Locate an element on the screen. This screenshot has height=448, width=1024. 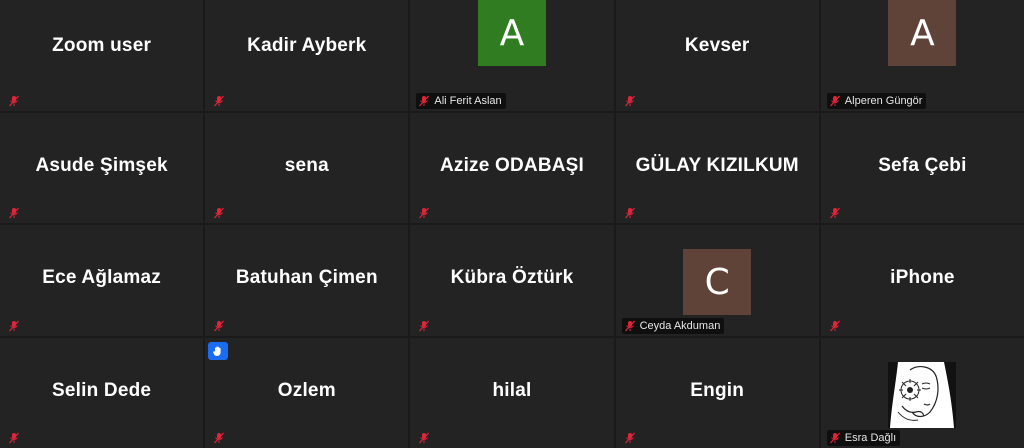
participant-tile-ozlem: Ozlem is located at coordinates (307, 392).